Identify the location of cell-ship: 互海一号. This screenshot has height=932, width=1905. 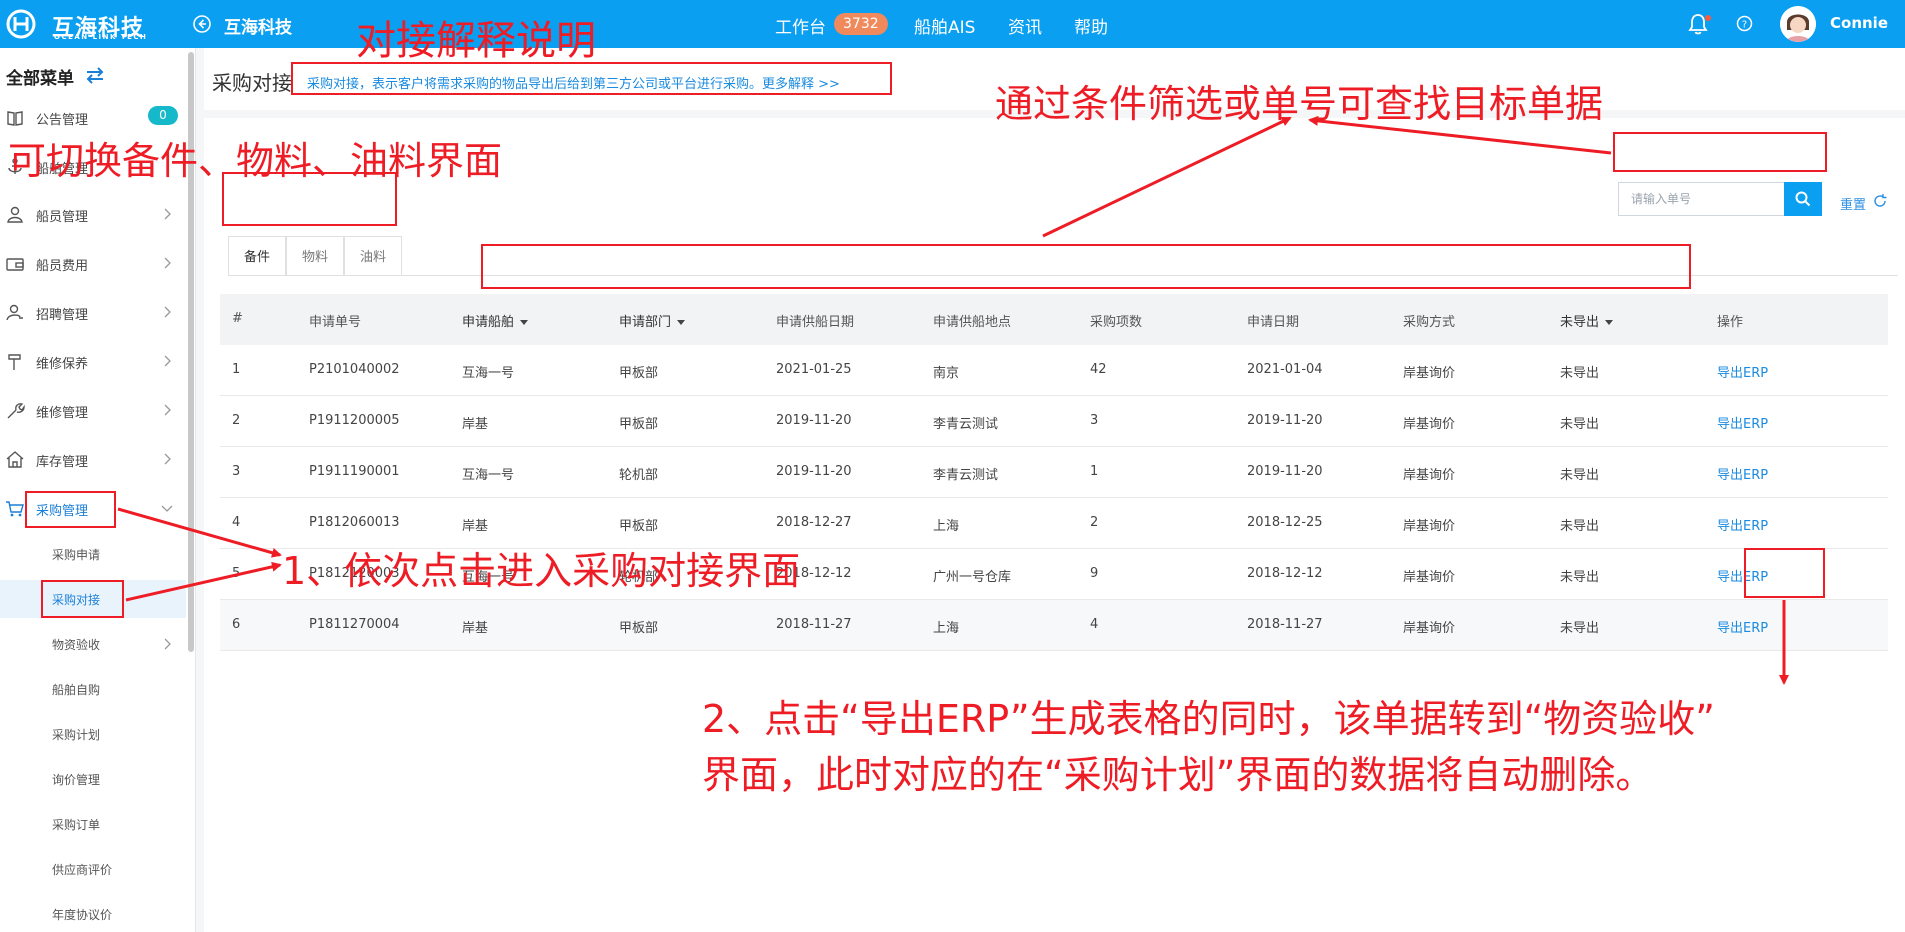
(488, 373).